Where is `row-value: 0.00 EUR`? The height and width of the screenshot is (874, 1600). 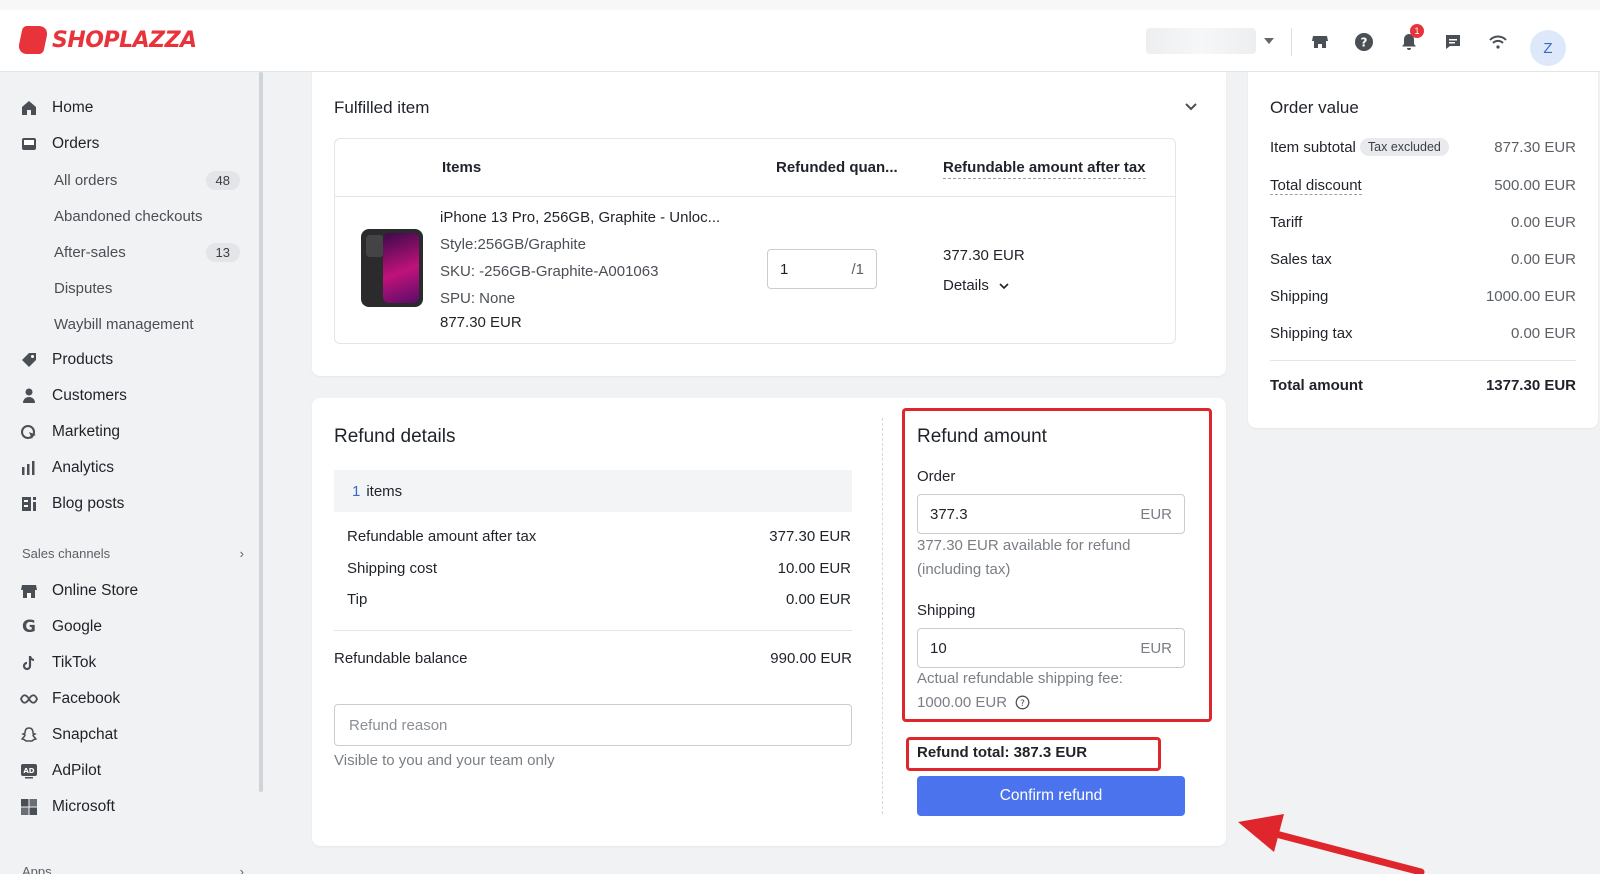
row-value: 0.00 EUR is located at coordinates (1543, 259).